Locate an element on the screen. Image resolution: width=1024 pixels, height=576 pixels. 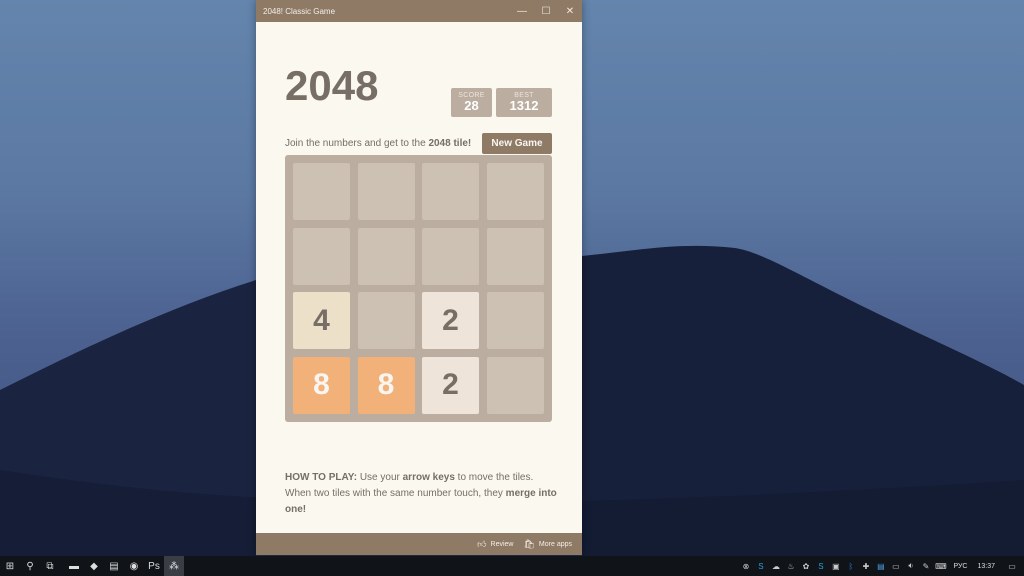
thumbs-up-icon: 👍︎ is located at coordinates (482, 543).